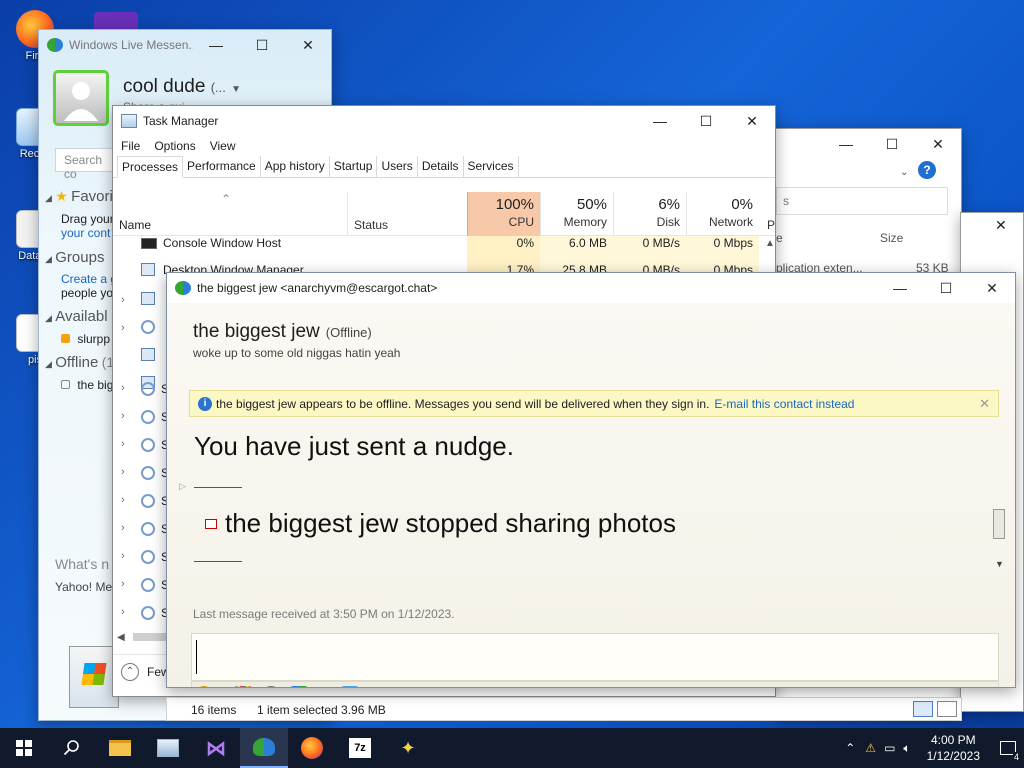  I want to click on clock: 4:00 PM 1/12/2023, so click(953, 748).